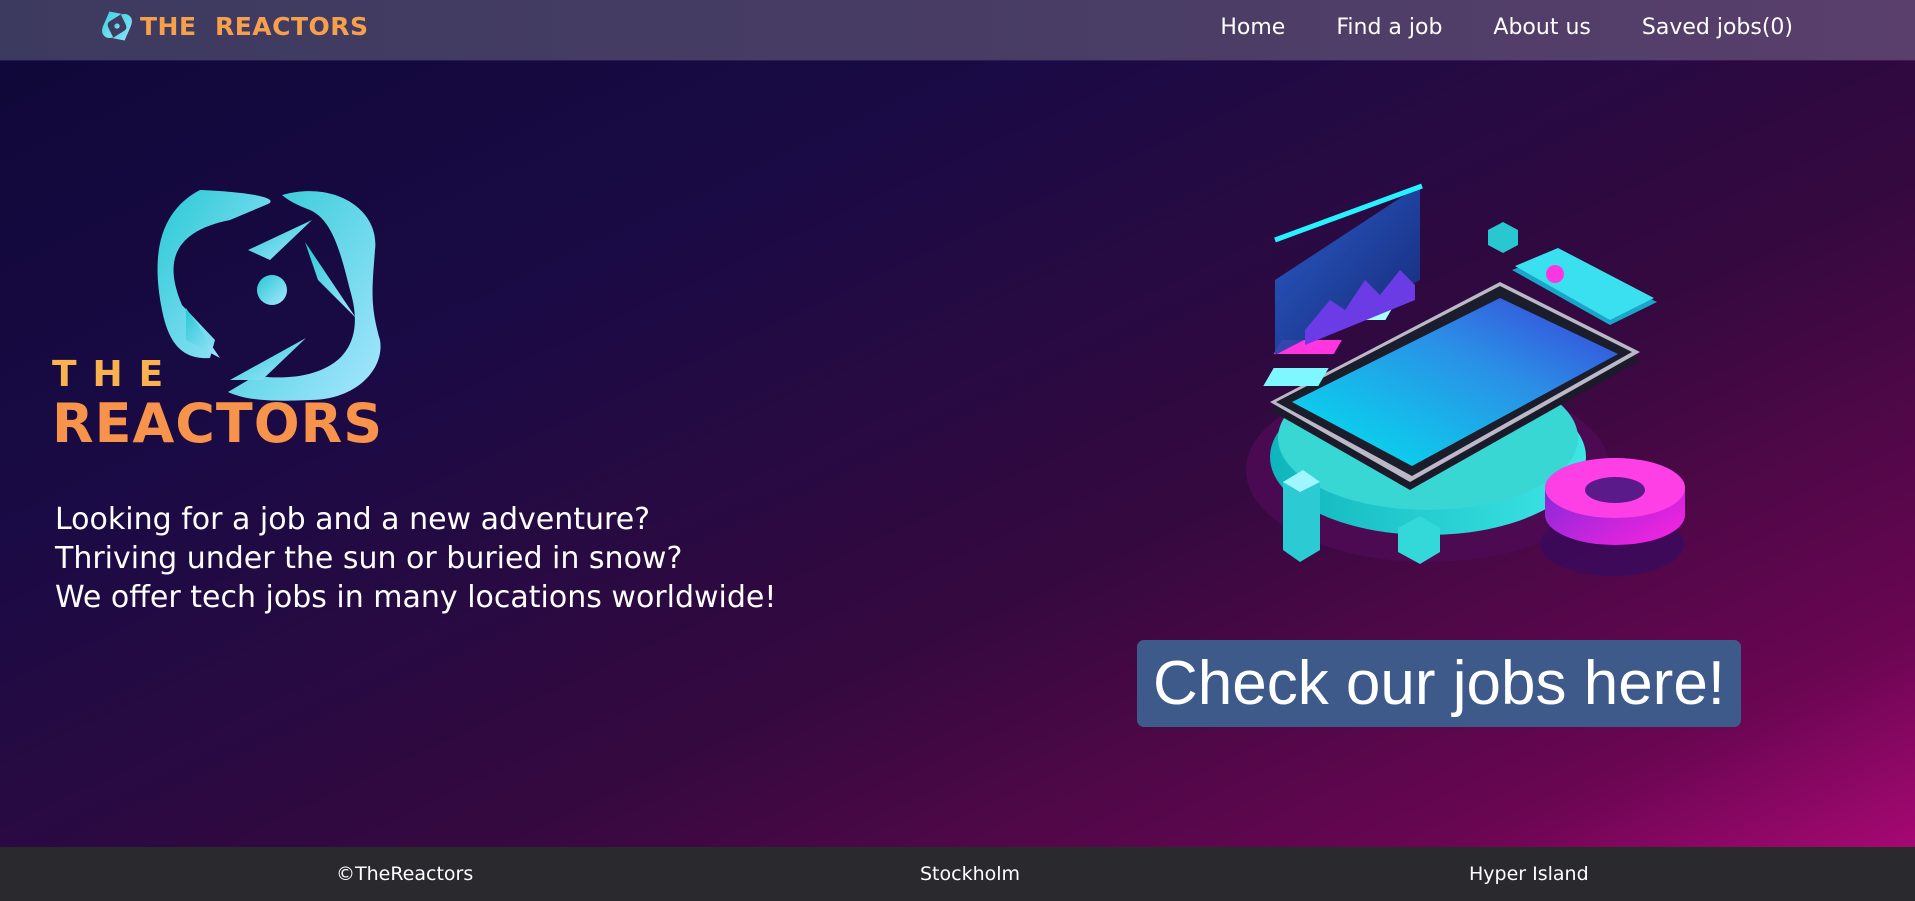  Describe the element at coordinates (1541, 27) in the screenshot. I see `nav-about-us: About us` at that location.